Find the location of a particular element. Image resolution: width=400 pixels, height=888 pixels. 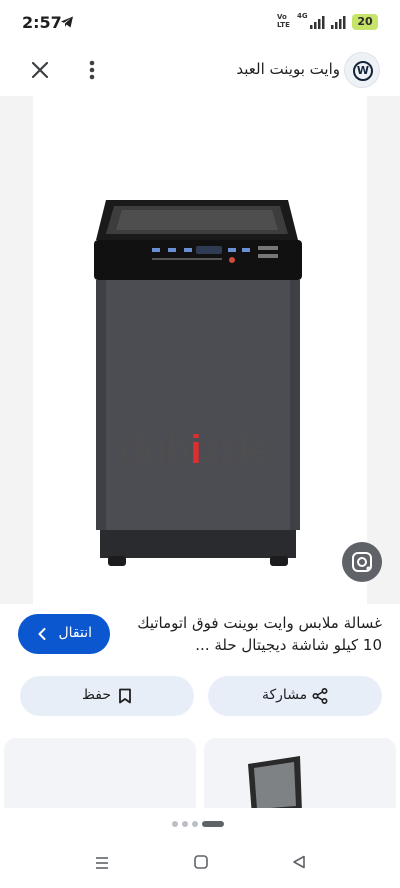

pagination-dots is located at coordinates (200, 824).